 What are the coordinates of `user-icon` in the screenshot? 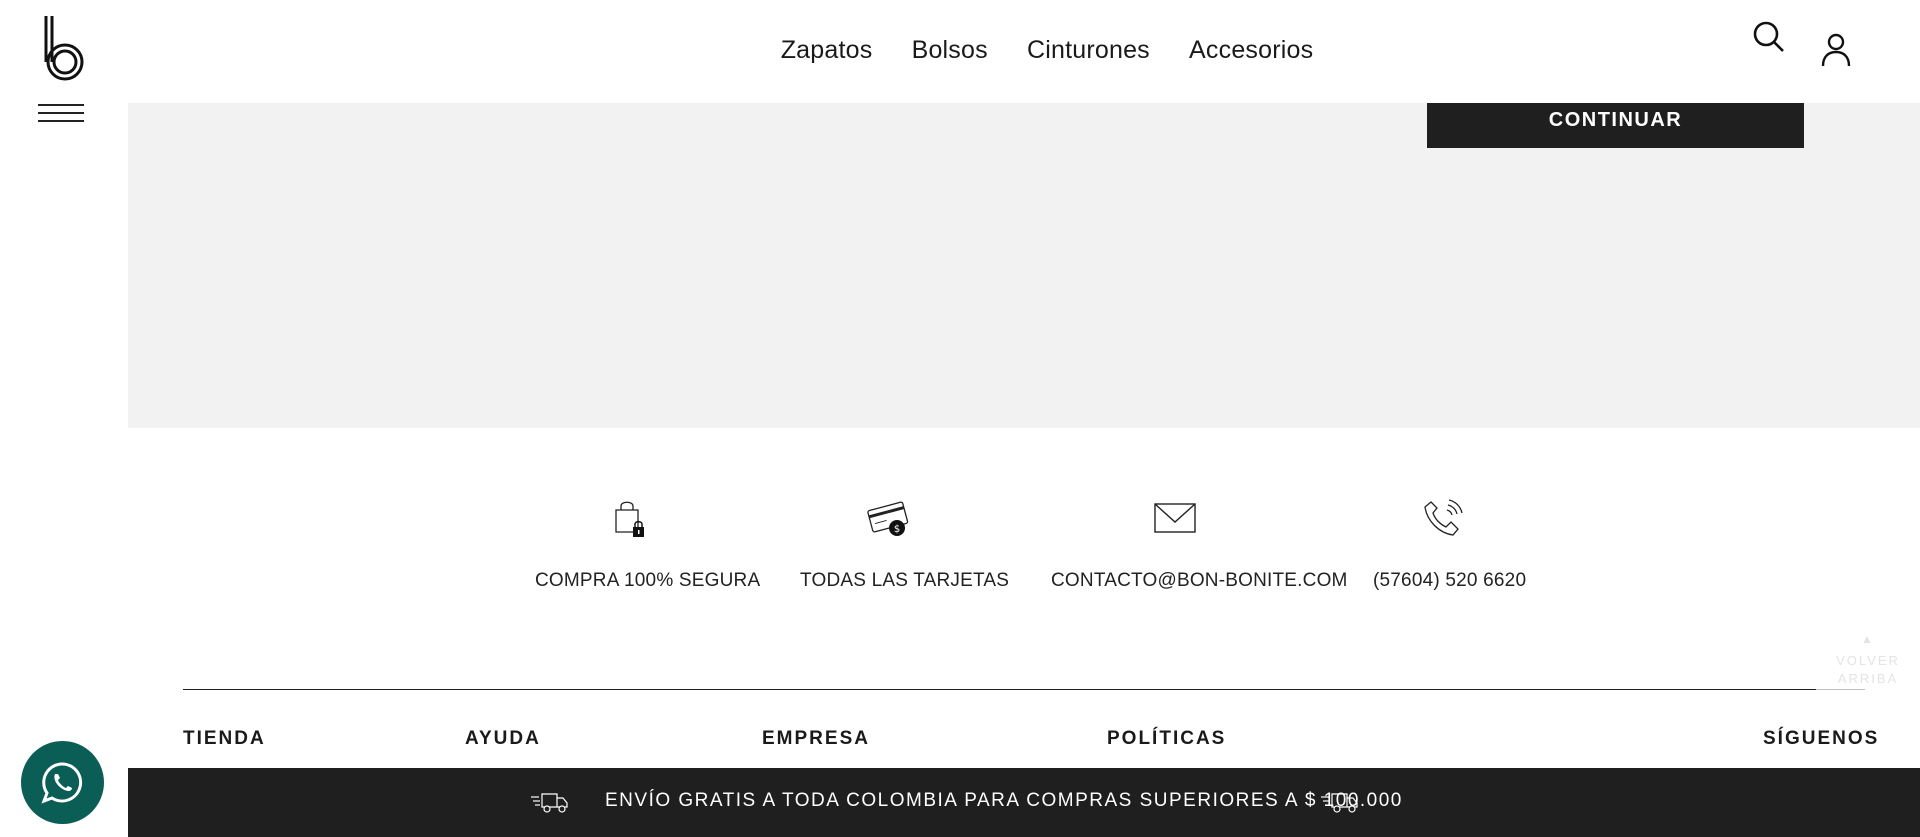 It's located at (1836, 50).